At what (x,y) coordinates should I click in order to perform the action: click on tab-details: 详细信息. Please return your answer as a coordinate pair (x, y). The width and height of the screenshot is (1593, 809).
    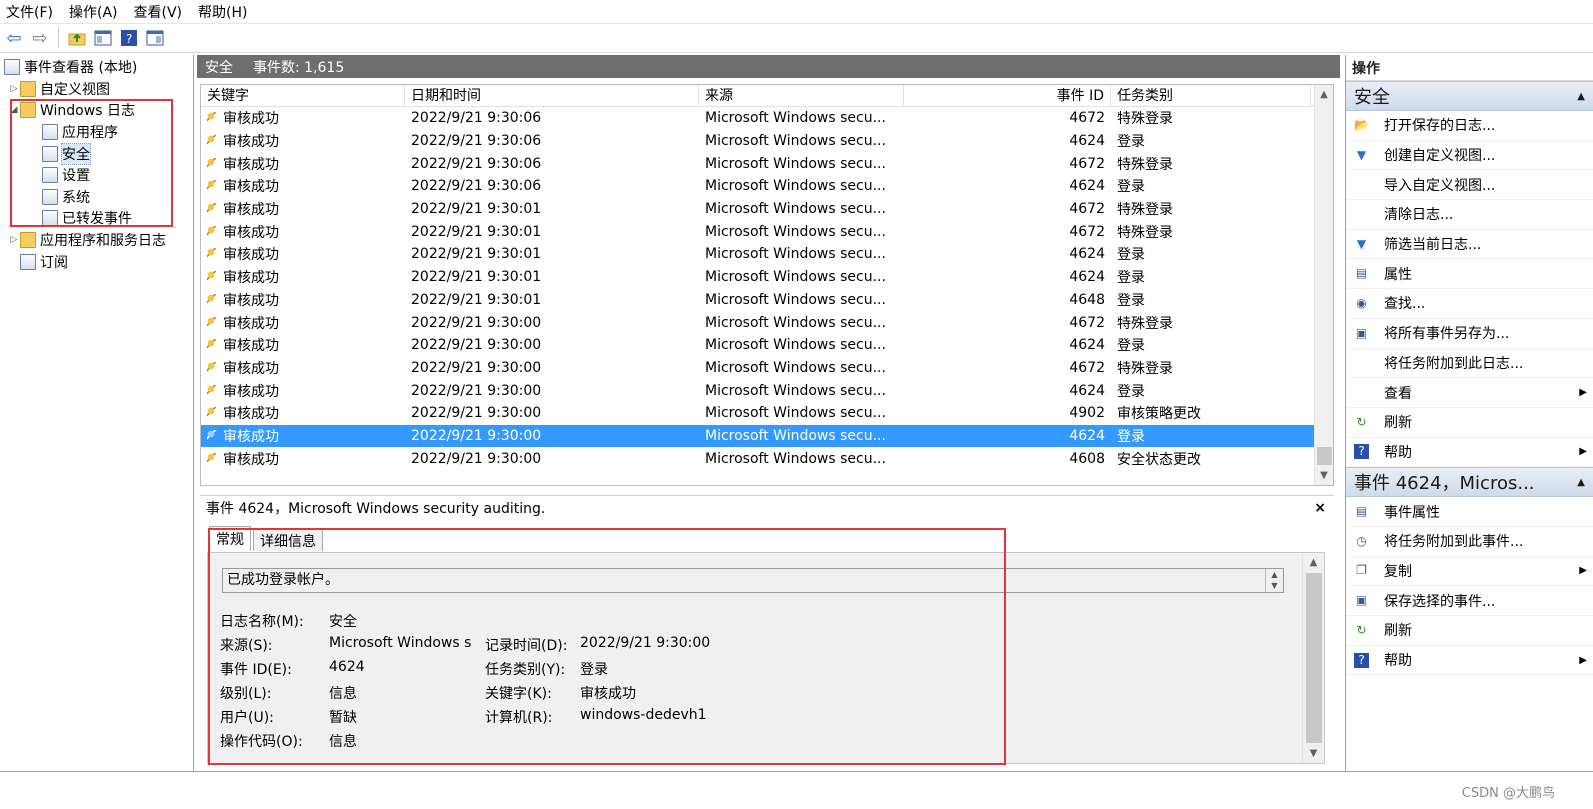
    Looking at the image, I should click on (288, 539).